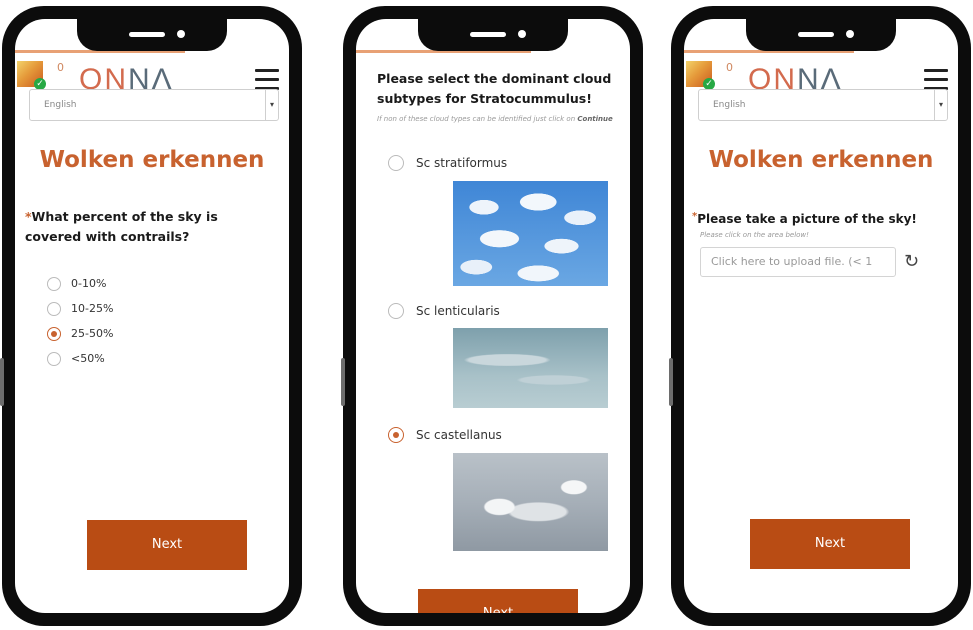 This screenshot has height=630, width=973. What do you see at coordinates (530, 233) in the screenshot?
I see `cloud-image-stratiformus` at bounding box center [530, 233].